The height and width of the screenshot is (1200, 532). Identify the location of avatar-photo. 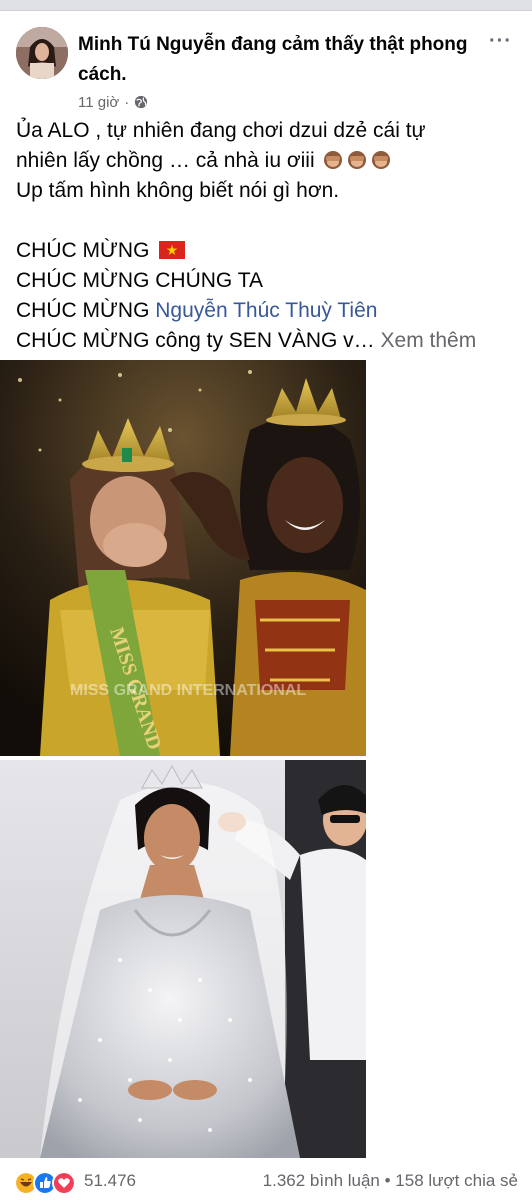
(42, 53).